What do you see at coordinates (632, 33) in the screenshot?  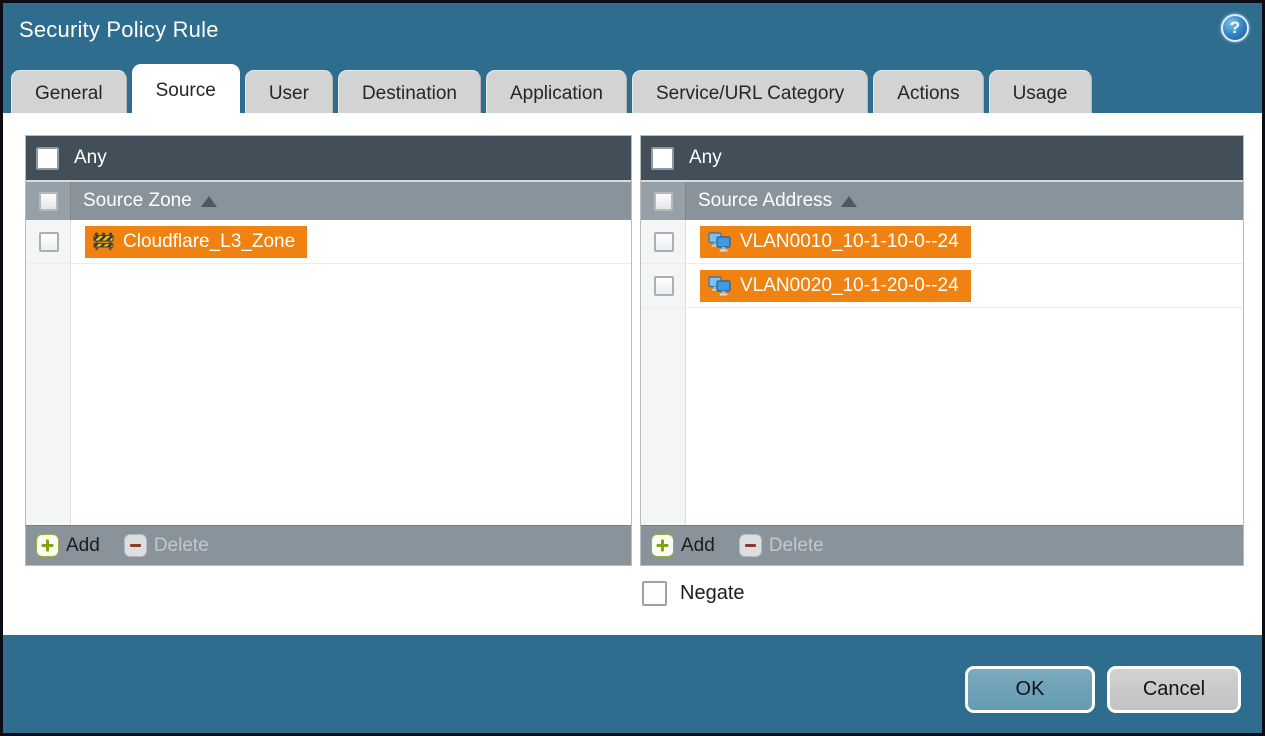 I see `title-bar: Security Policy Rule ?` at bounding box center [632, 33].